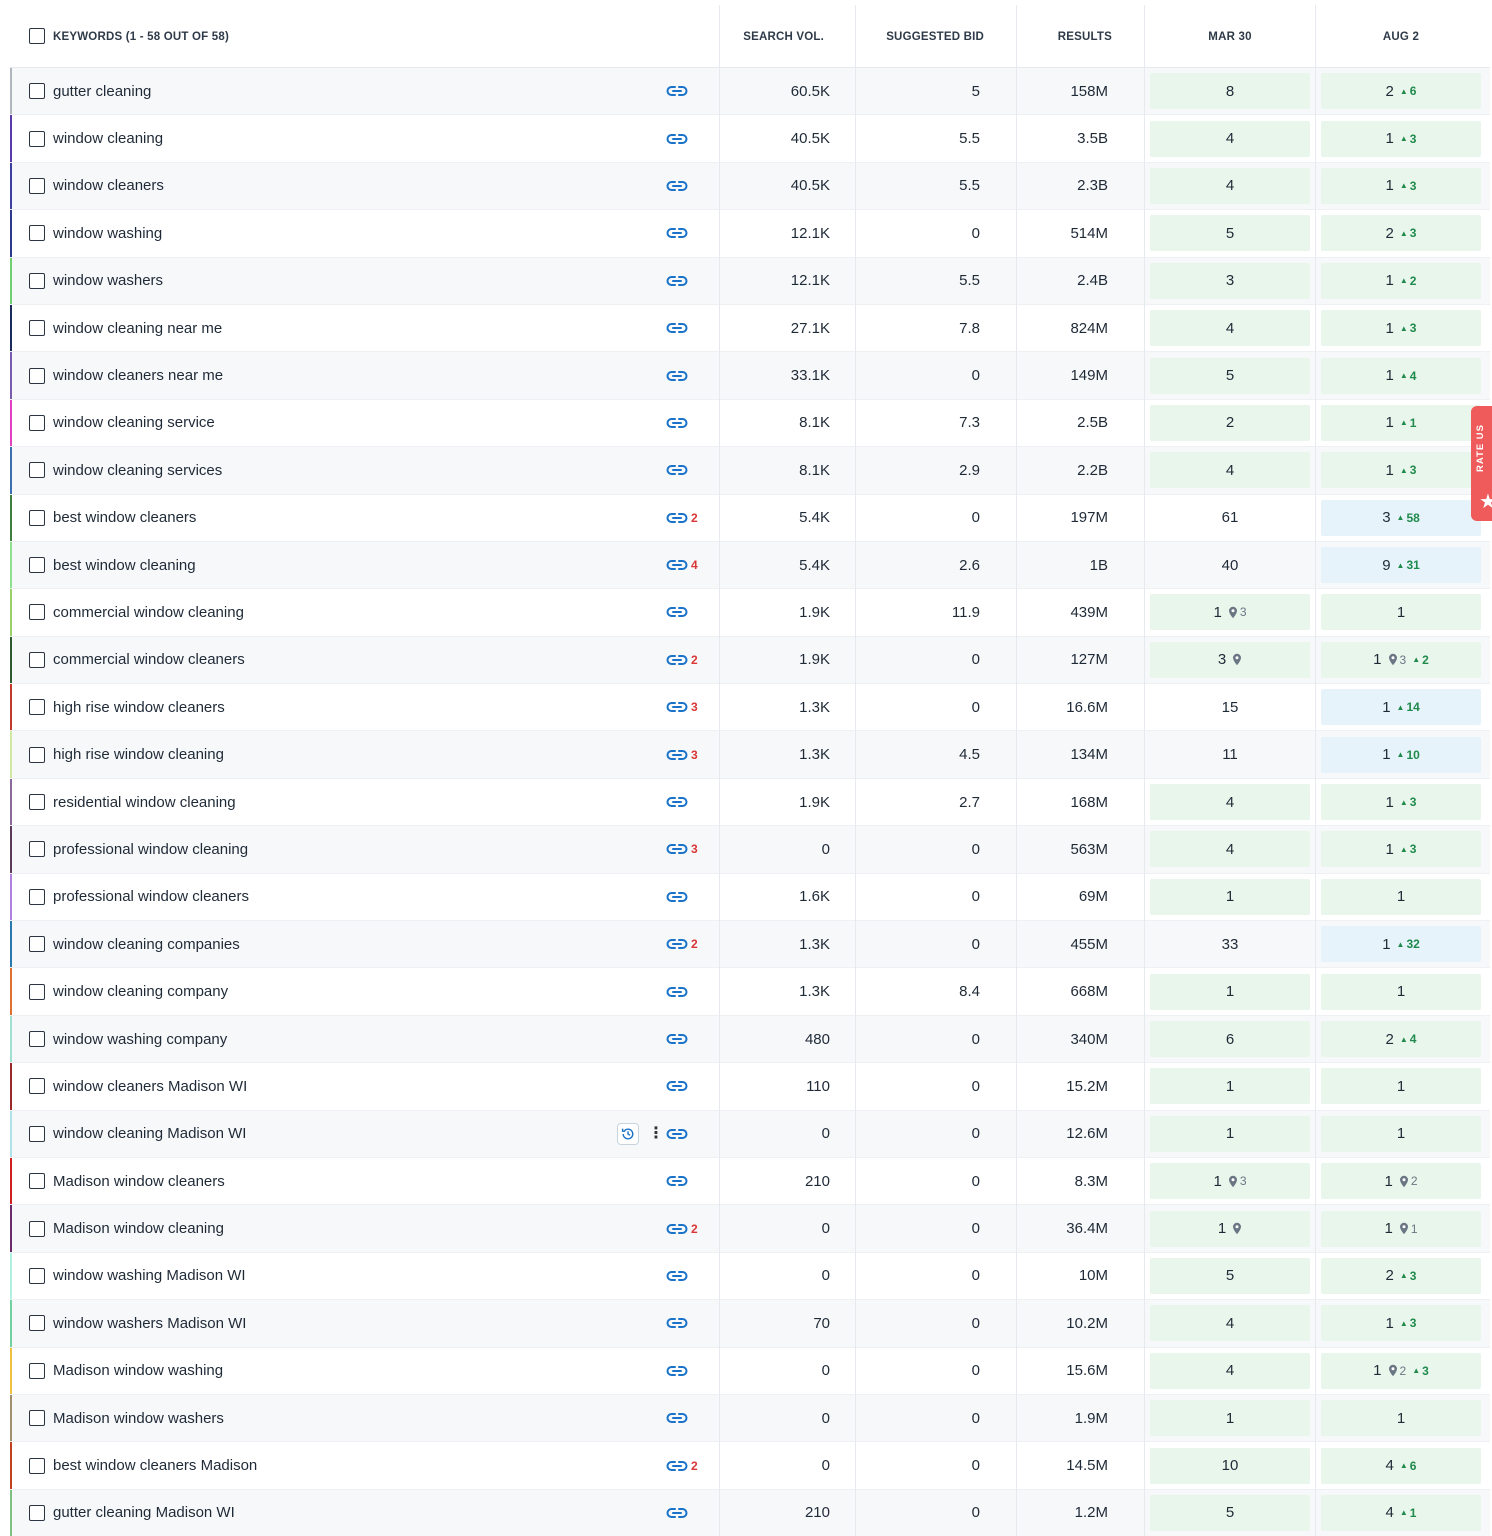 The width and height of the screenshot is (1492, 1536). What do you see at coordinates (682, 754) in the screenshot?
I see `ranking-urls: 3` at bounding box center [682, 754].